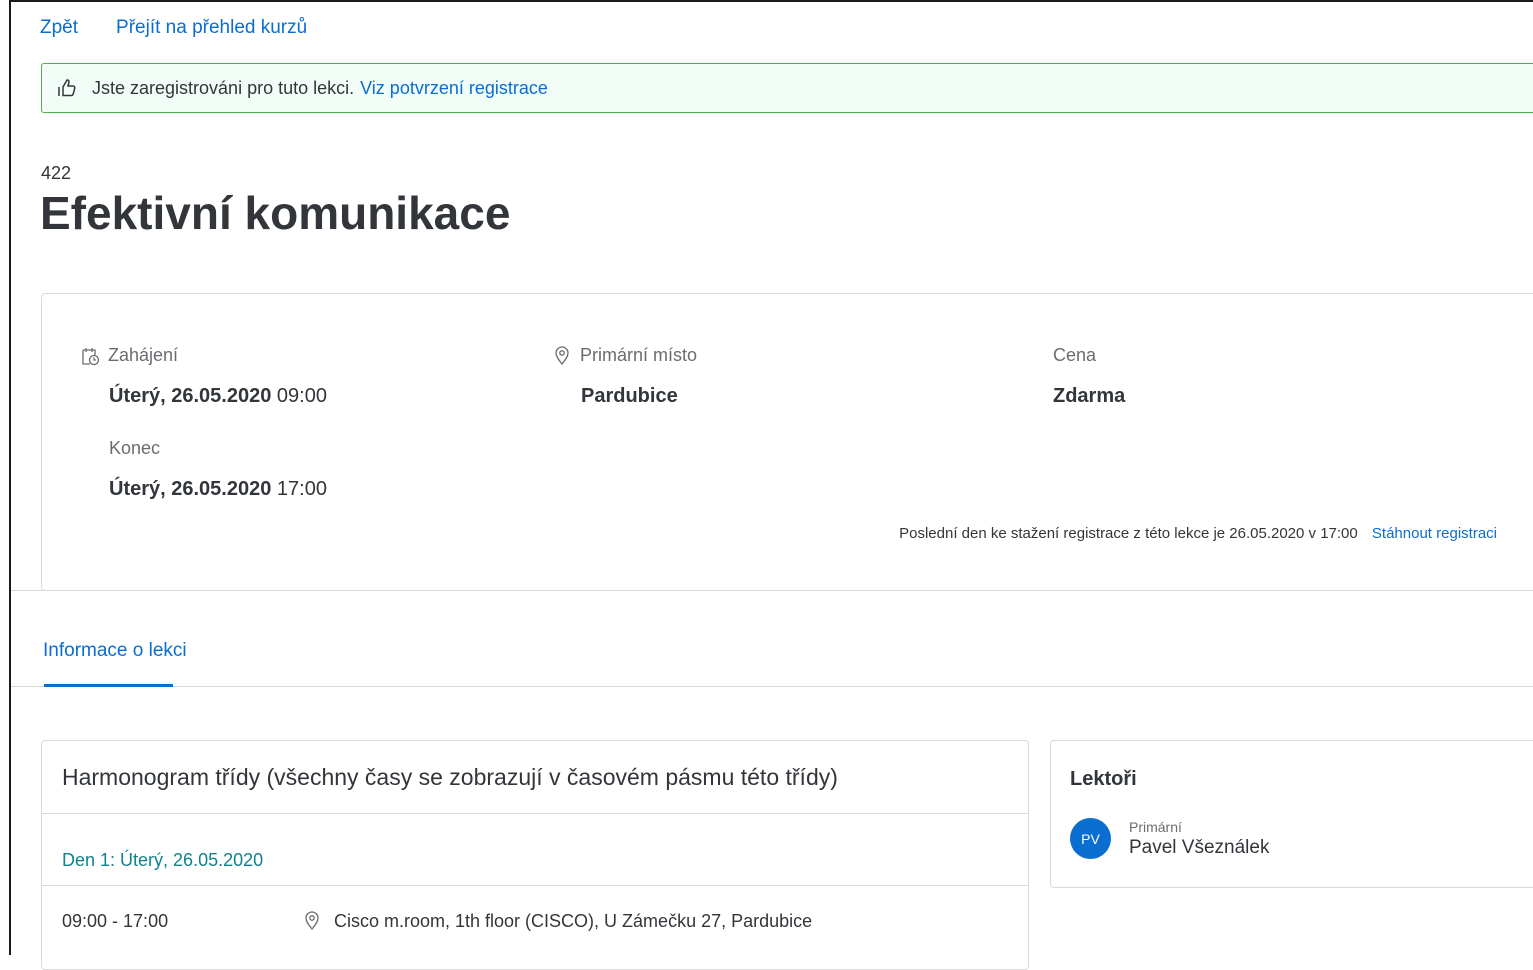  Describe the element at coordinates (772, 590) in the screenshot. I see `section-divider` at that location.